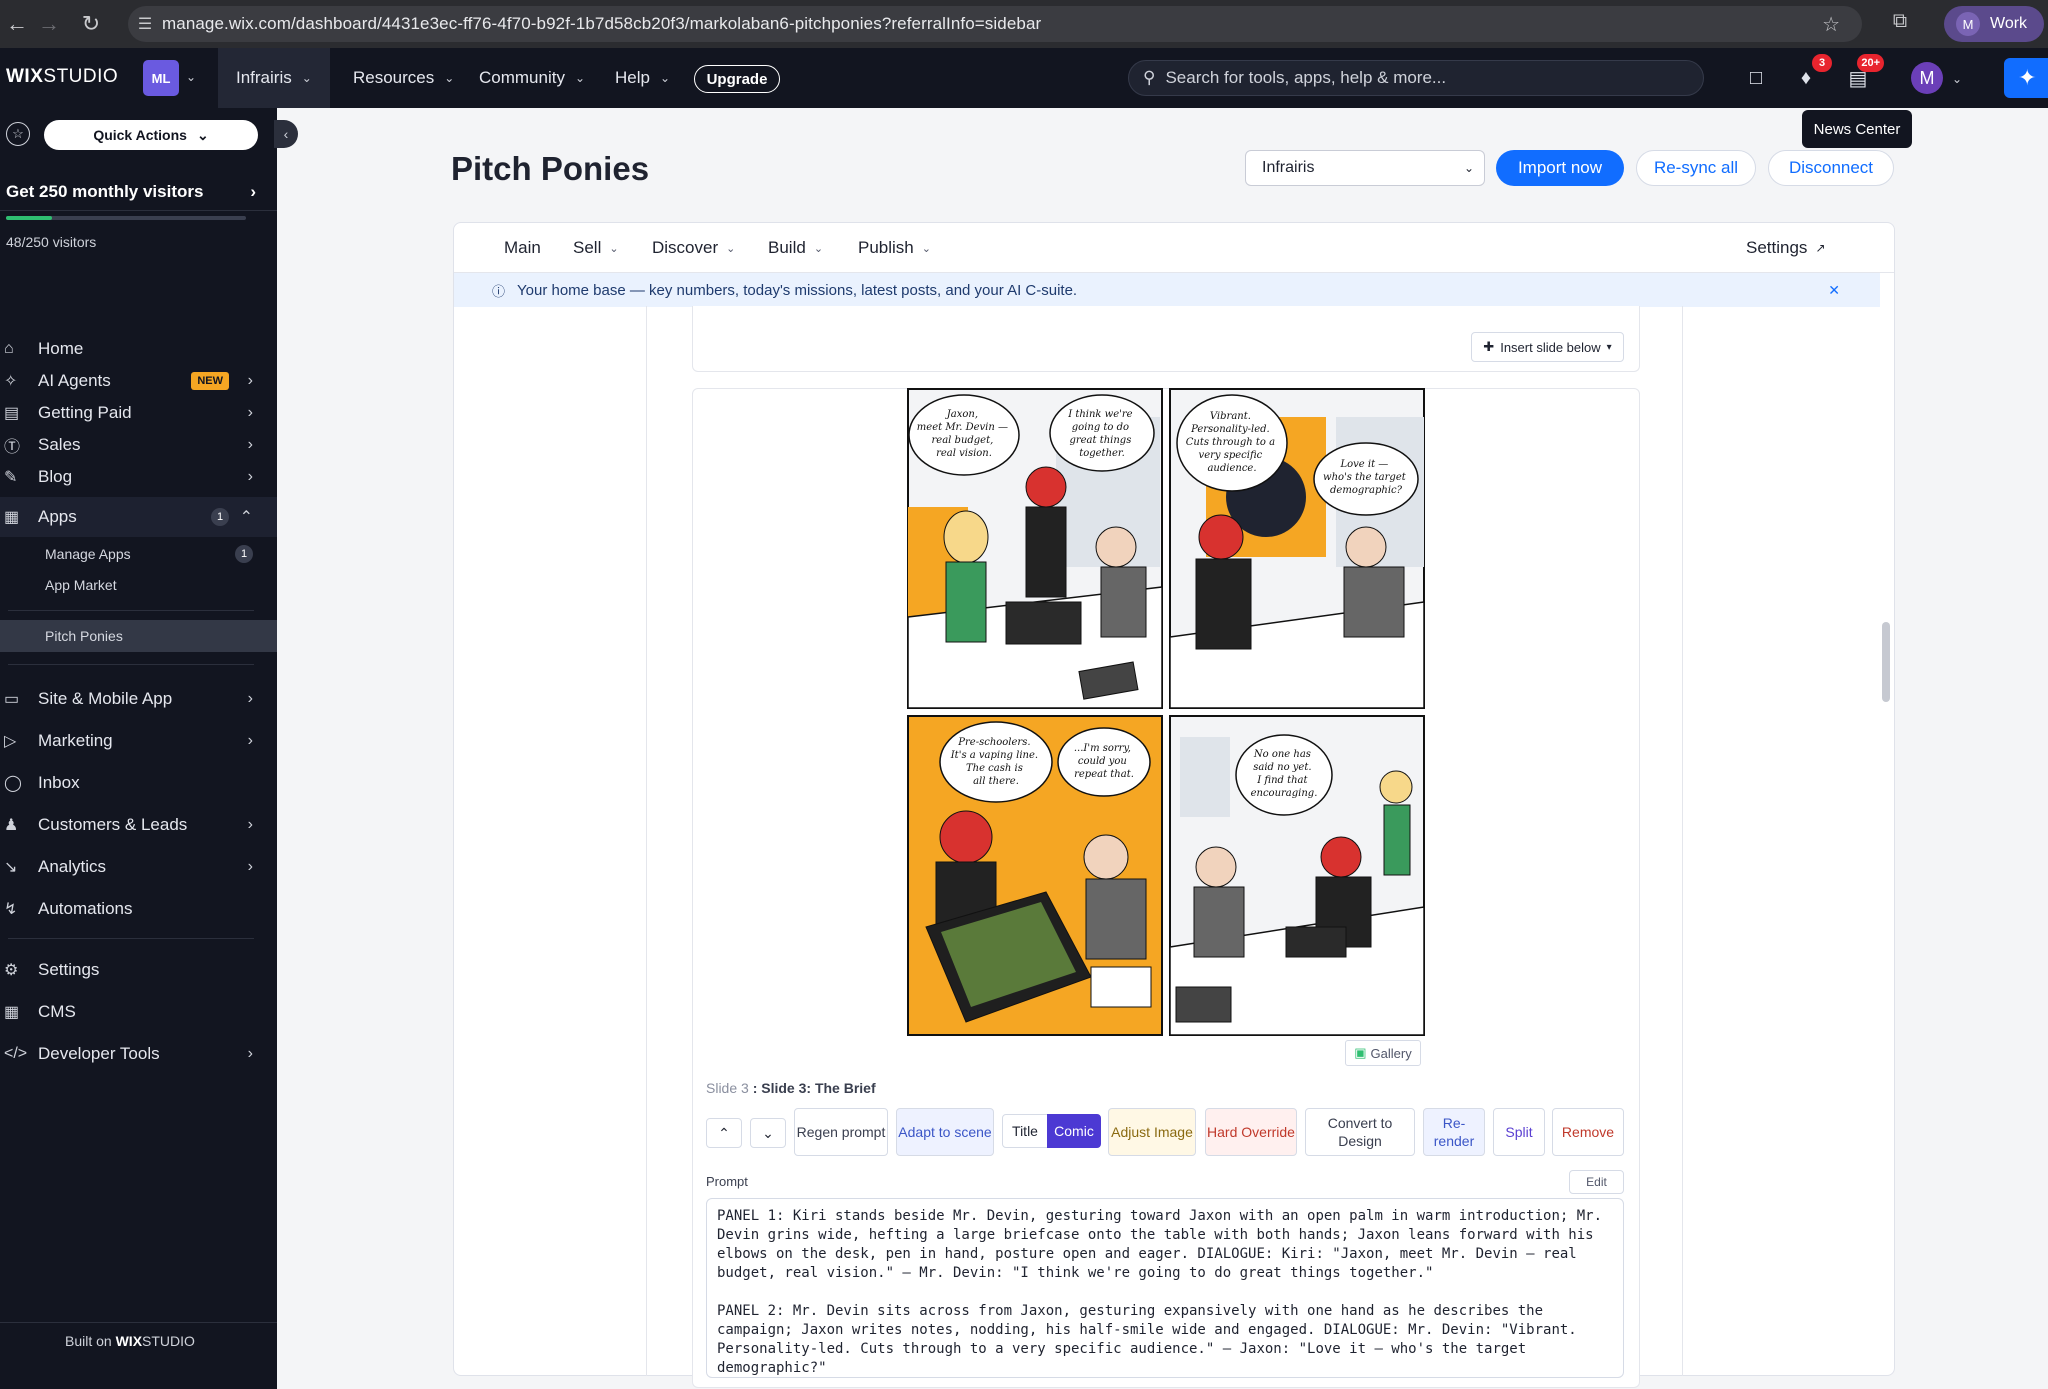 This screenshot has width=2048, height=1389. I want to click on sidebar-subitem-manage-apps: Manage Apps 1, so click(138, 554).